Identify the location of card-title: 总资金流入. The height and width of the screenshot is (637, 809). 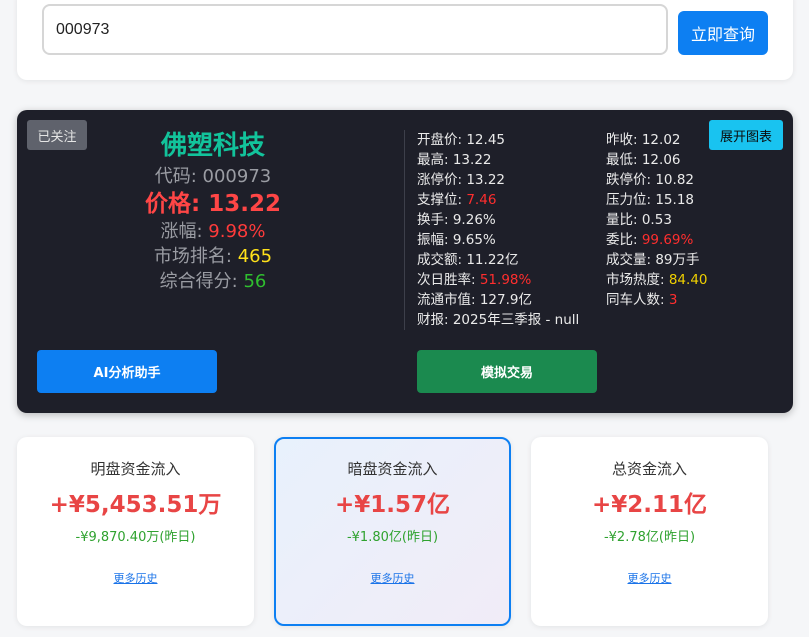
(649, 469).